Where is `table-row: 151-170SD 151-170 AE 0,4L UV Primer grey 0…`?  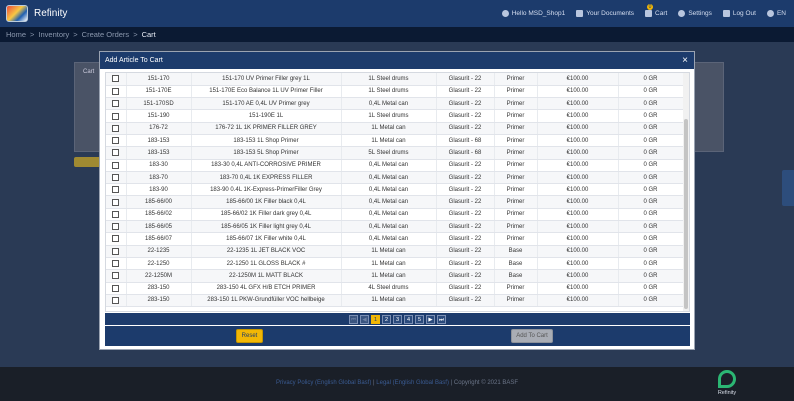
table-row: 151-170SD 151-170 AE 0,4L UV Primer grey 0… is located at coordinates (395, 104).